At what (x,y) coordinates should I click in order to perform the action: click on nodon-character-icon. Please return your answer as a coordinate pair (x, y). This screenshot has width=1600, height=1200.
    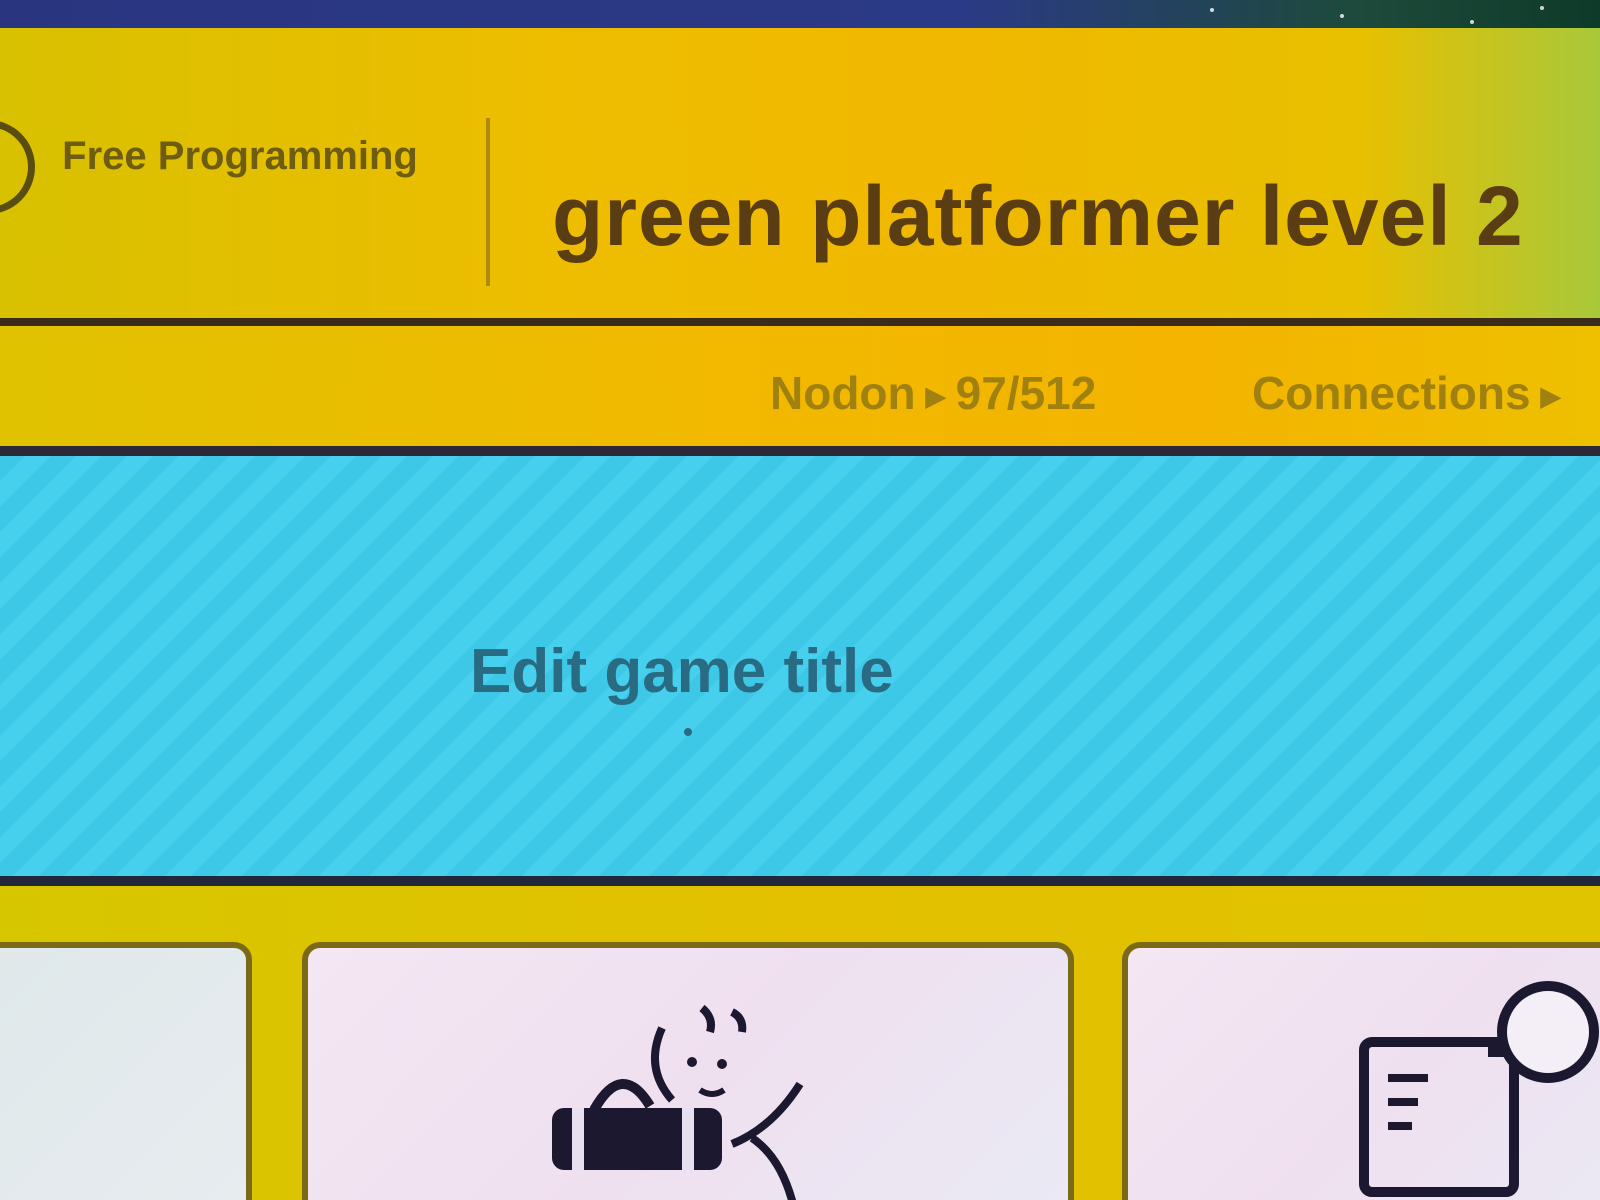
    Looking at the image, I should click on (678, 1102).